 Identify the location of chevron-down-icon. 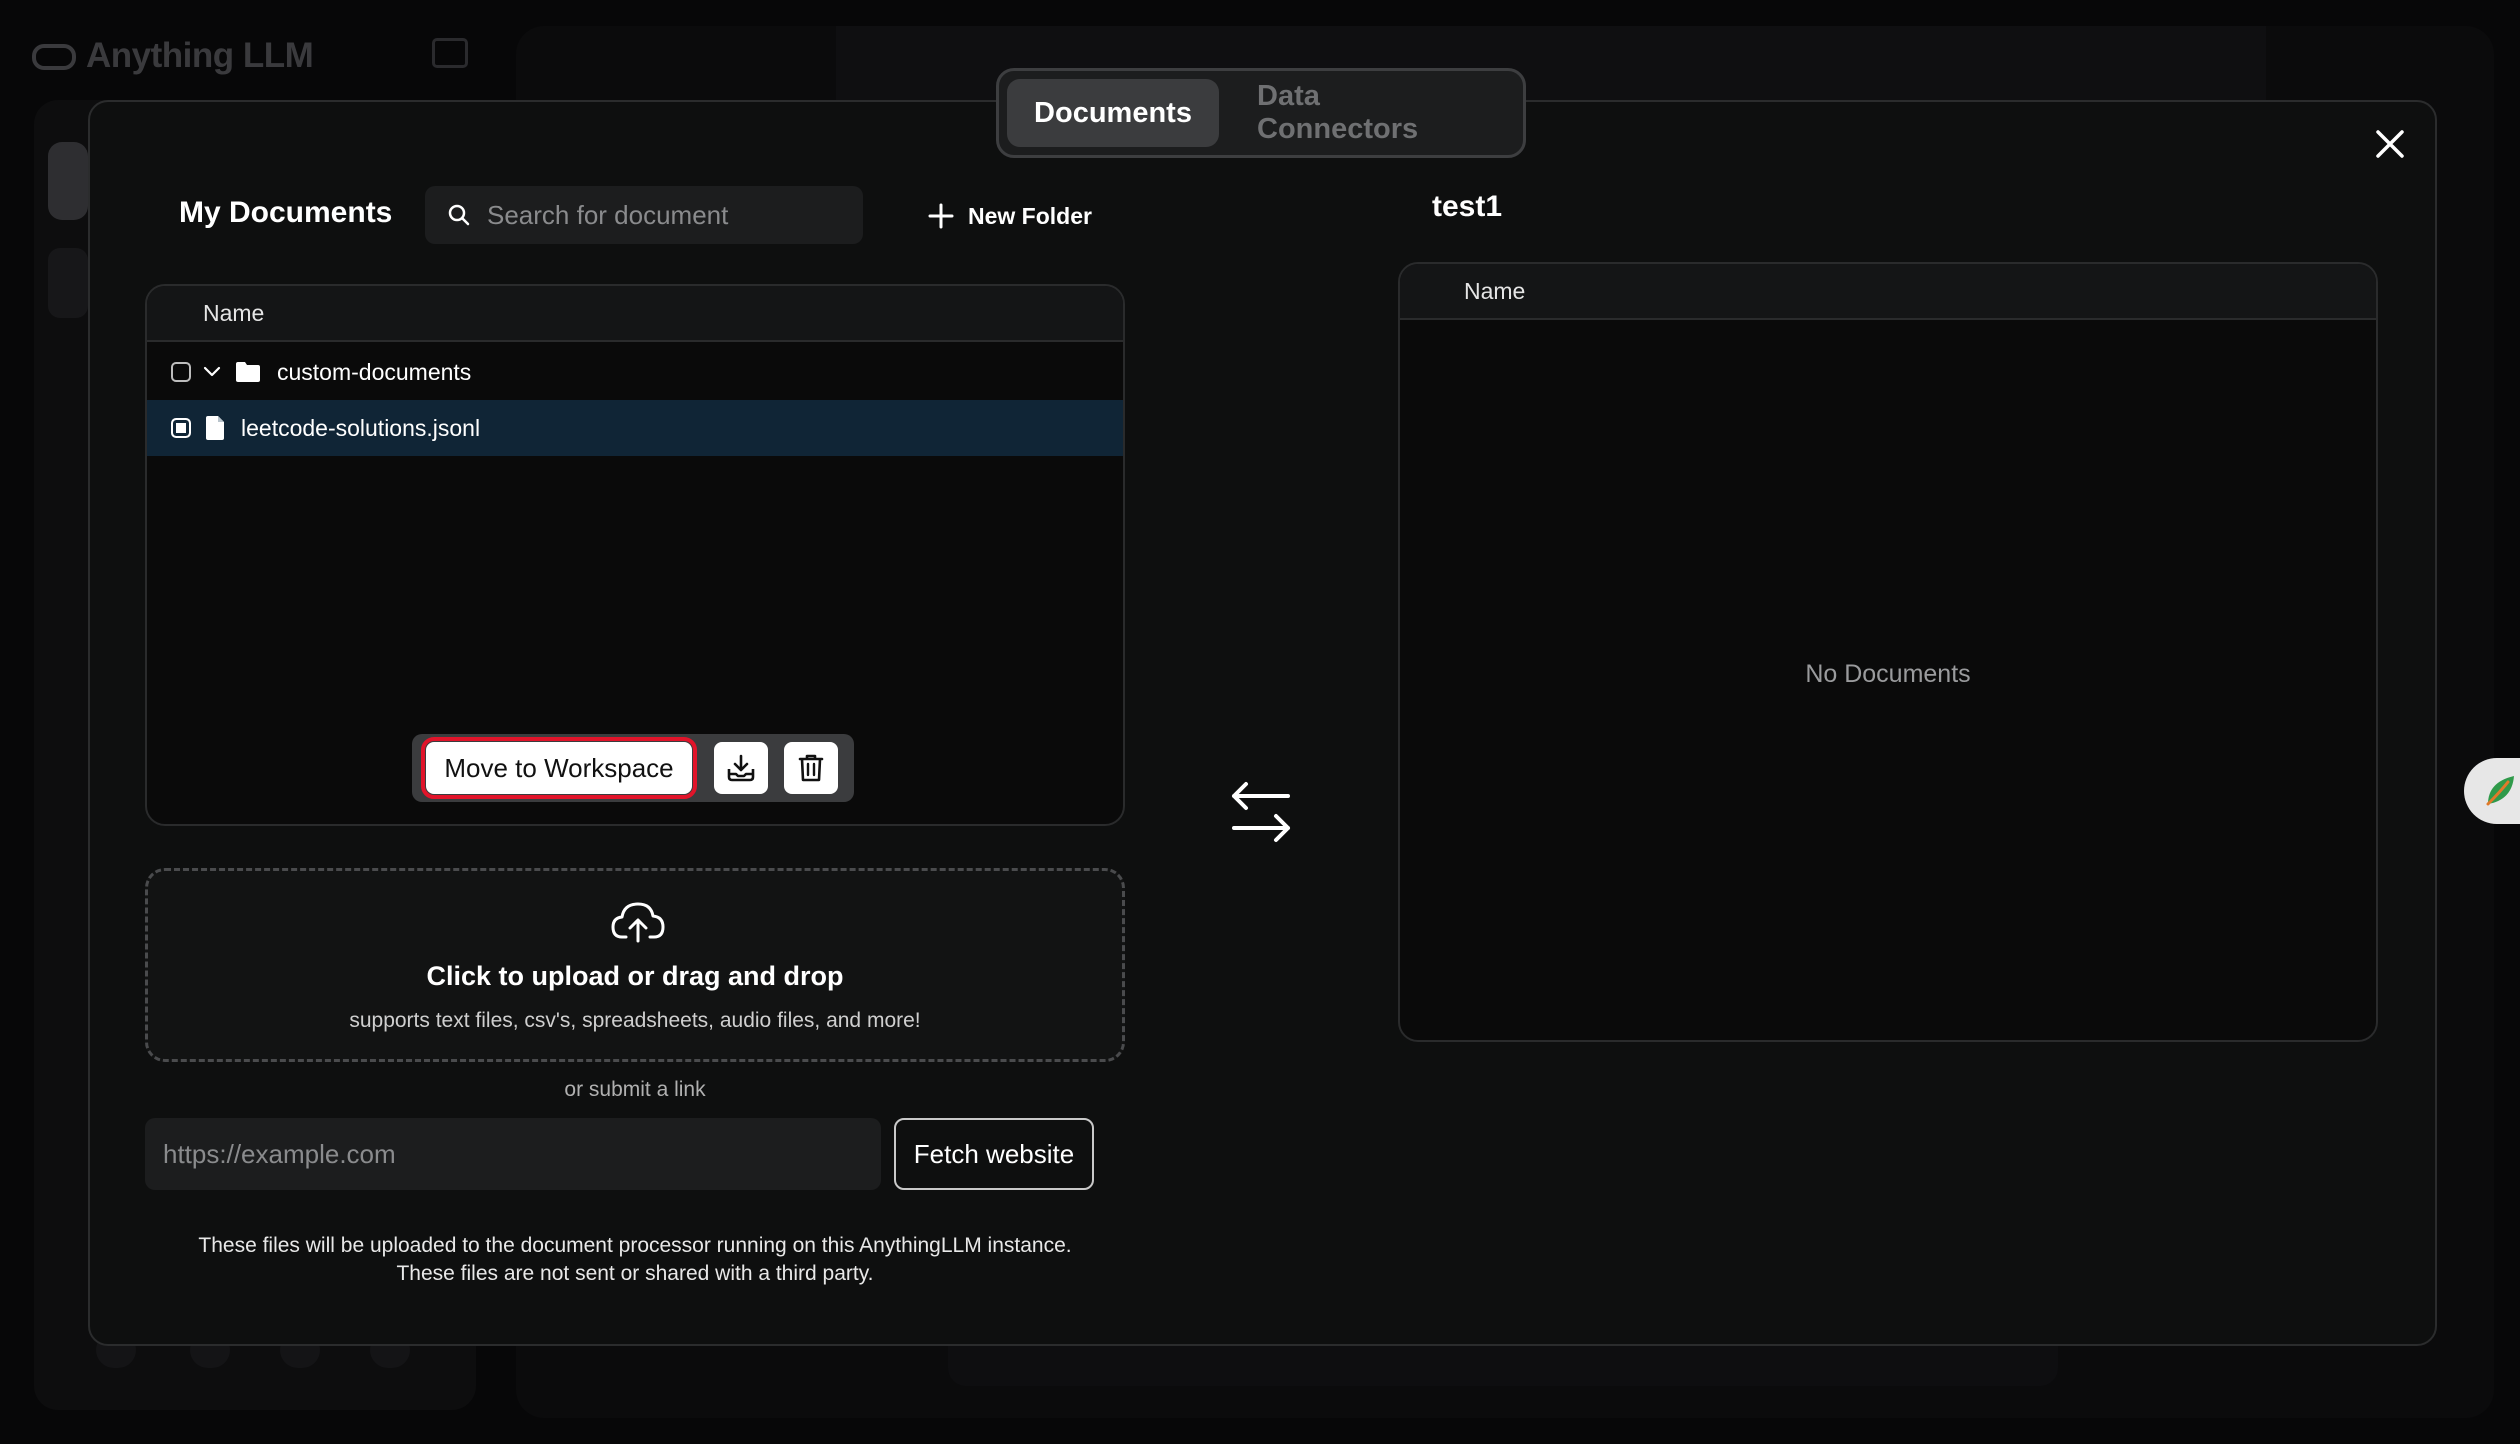
(212, 372).